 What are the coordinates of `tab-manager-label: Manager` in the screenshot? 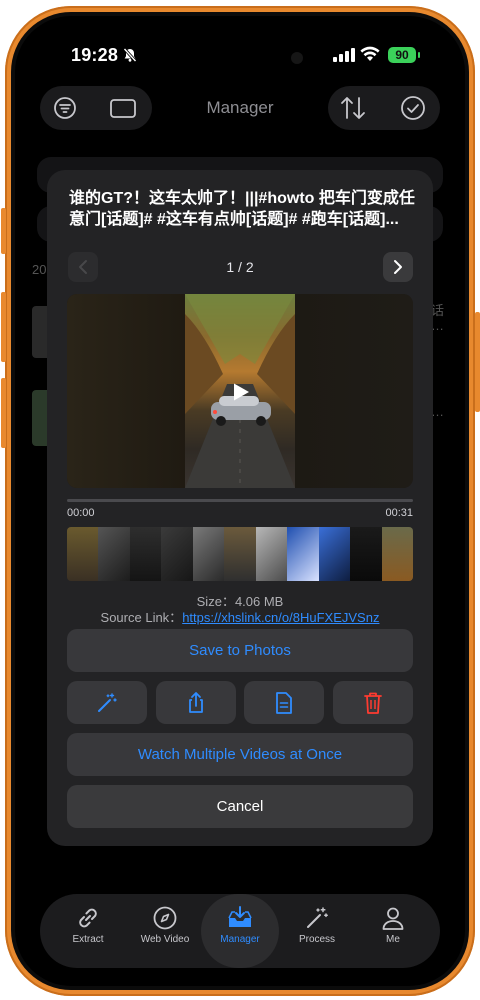 It's located at (240, 939).